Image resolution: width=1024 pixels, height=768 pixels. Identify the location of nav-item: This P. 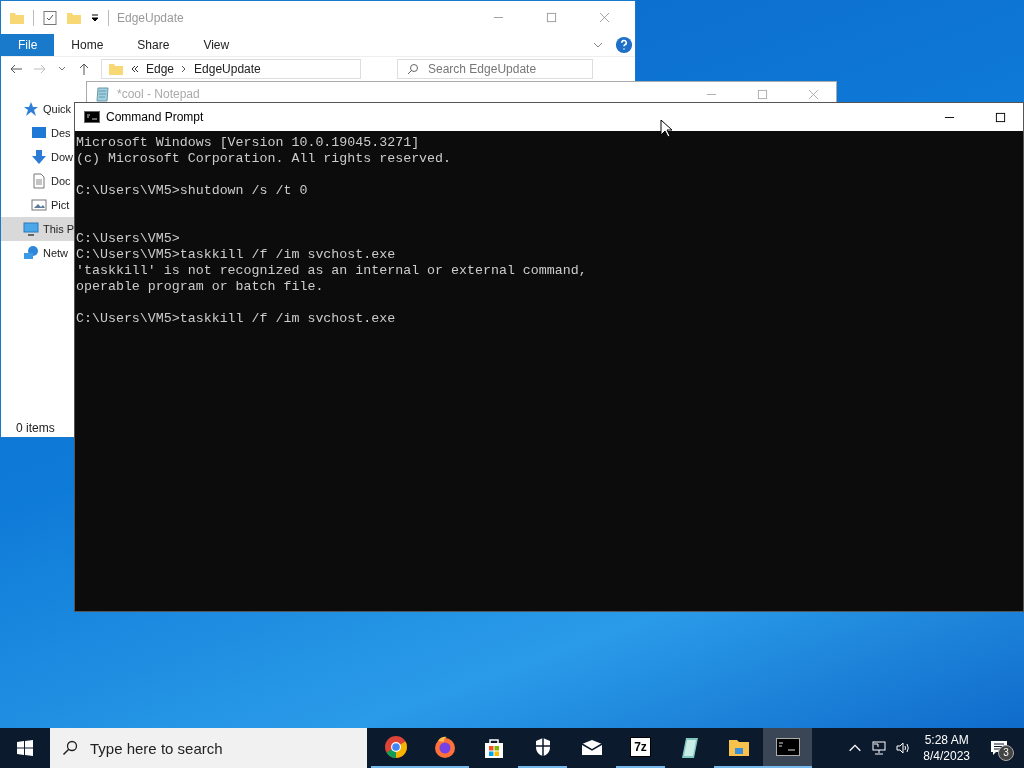
(37, 229).